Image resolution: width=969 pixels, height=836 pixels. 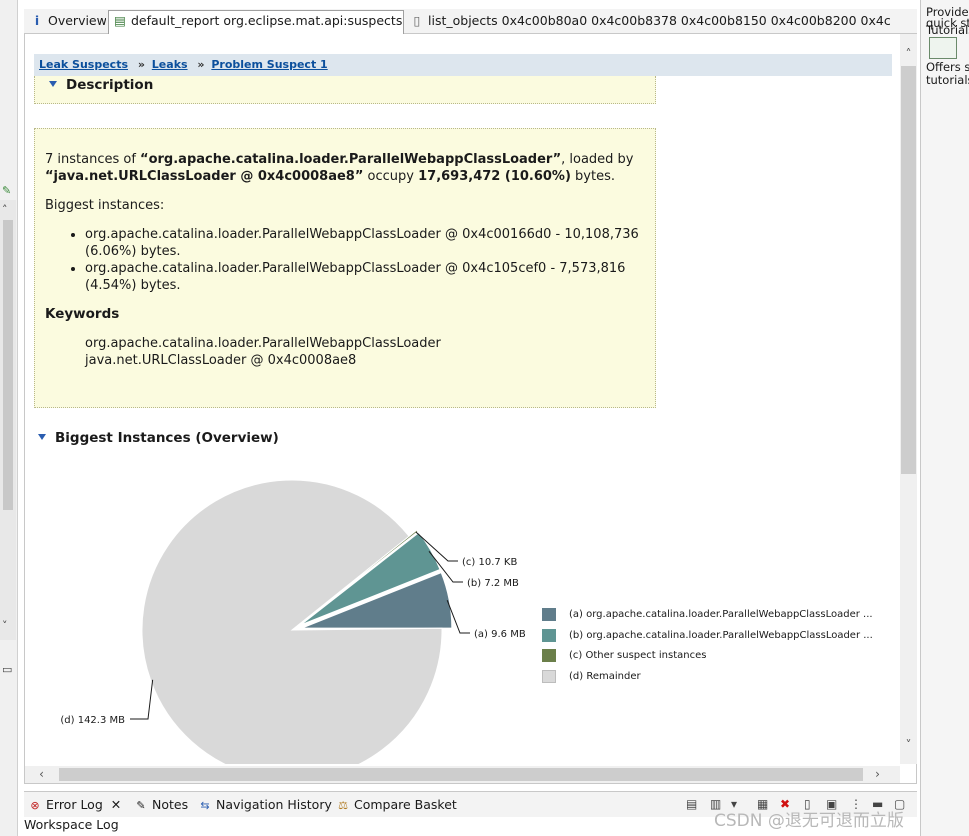 I want to click on keywords-title: Keywords, so click(x=82, y=314).